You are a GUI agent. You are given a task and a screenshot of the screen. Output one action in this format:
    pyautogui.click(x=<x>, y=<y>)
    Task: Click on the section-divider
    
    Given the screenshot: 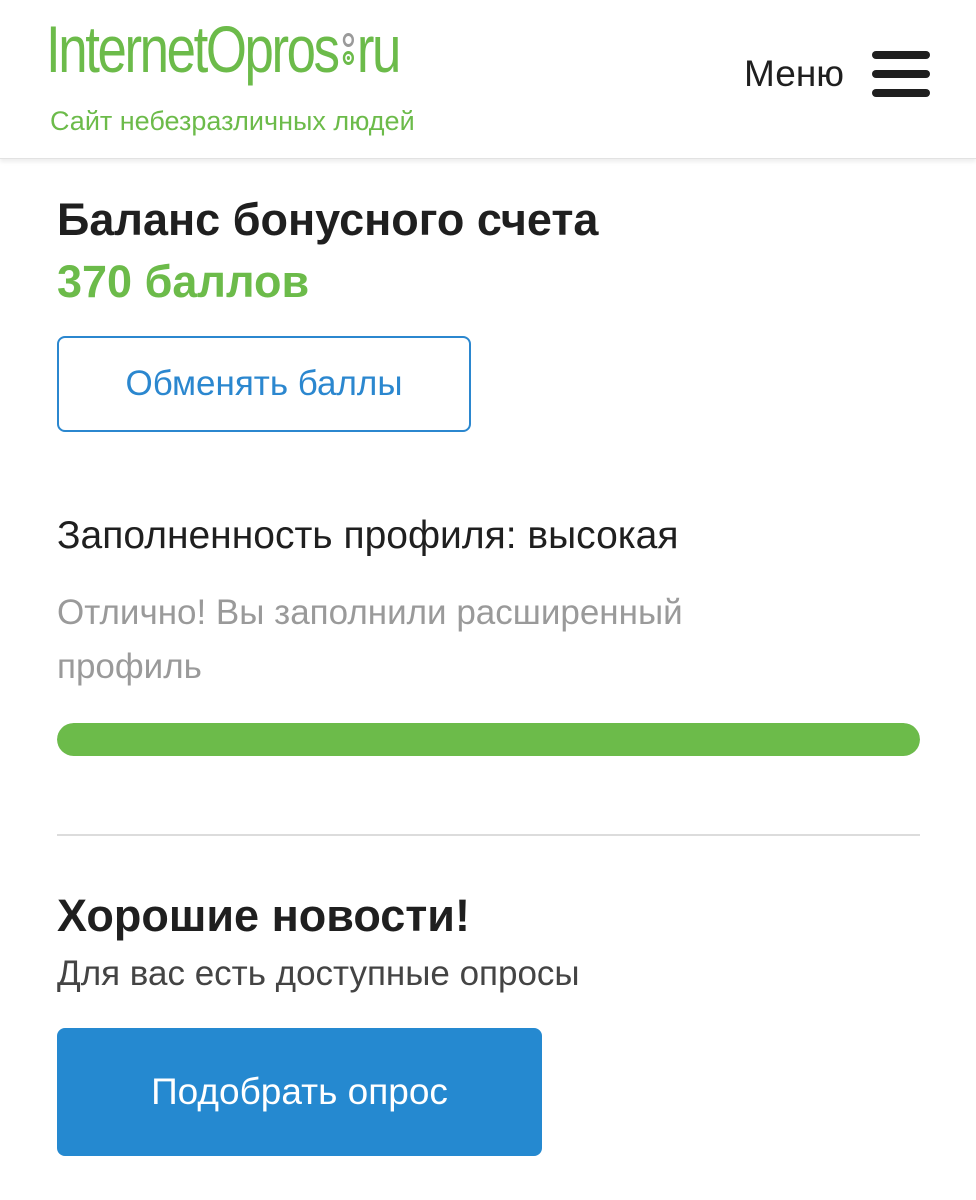 What is the action you would take?
    pyautogui.click(x=488, y=835)
    